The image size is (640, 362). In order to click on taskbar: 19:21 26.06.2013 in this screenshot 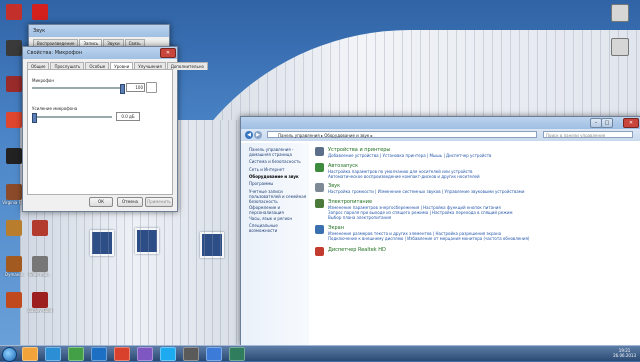, I will do `click(320, 353)`.